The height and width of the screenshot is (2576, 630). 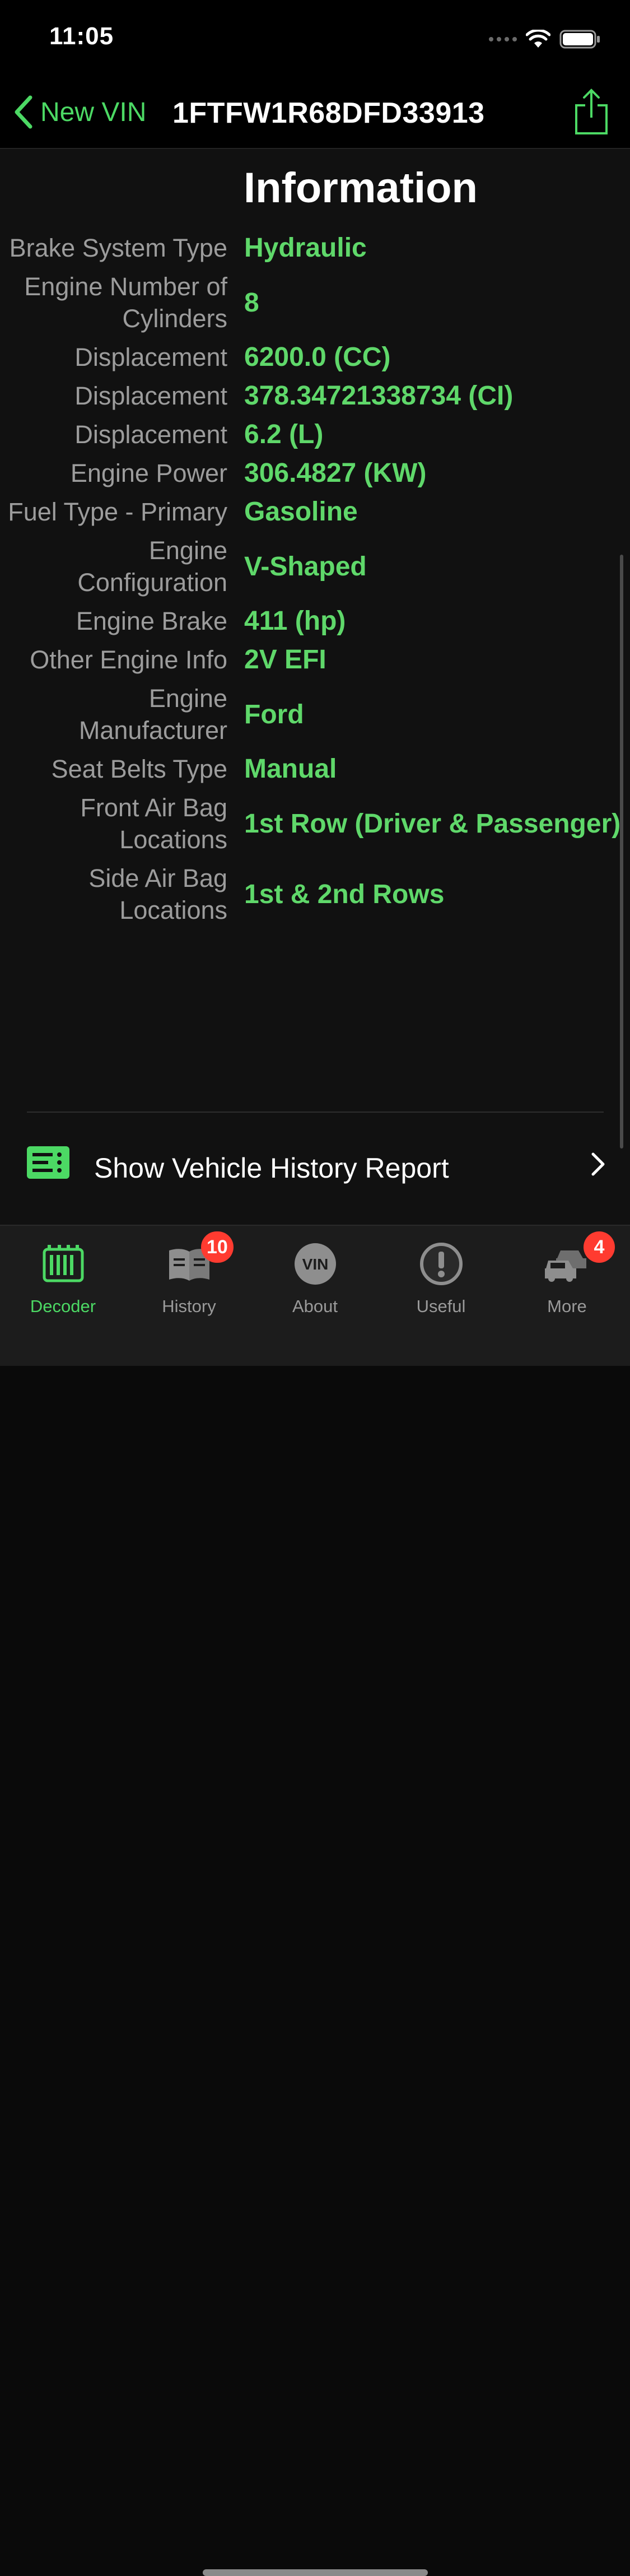 What do you see at coordinates (118, 511) in the screenshot?
I see `spec-label: Fuel Type - Primary` at bounding box center [118, 511].